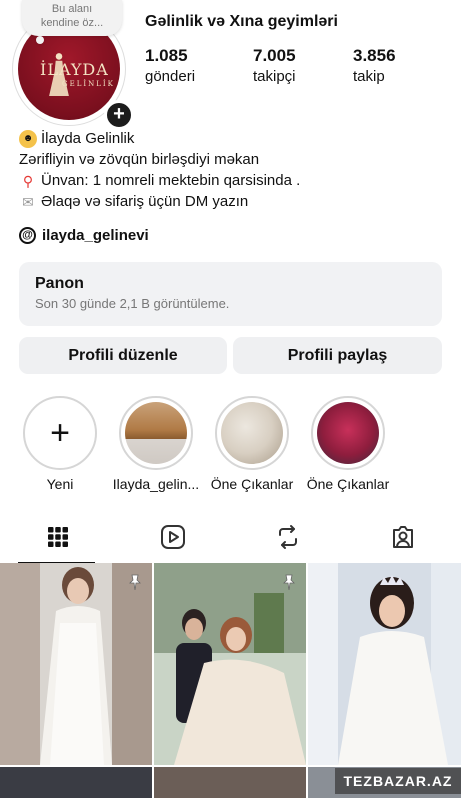 Image resolution: width=461 pixels, height=798 pixels. What do you see at coordinates (170, 76) in the screenshot?
I see `stat-posts-label: gönderi` at bounding box center [170, 76].